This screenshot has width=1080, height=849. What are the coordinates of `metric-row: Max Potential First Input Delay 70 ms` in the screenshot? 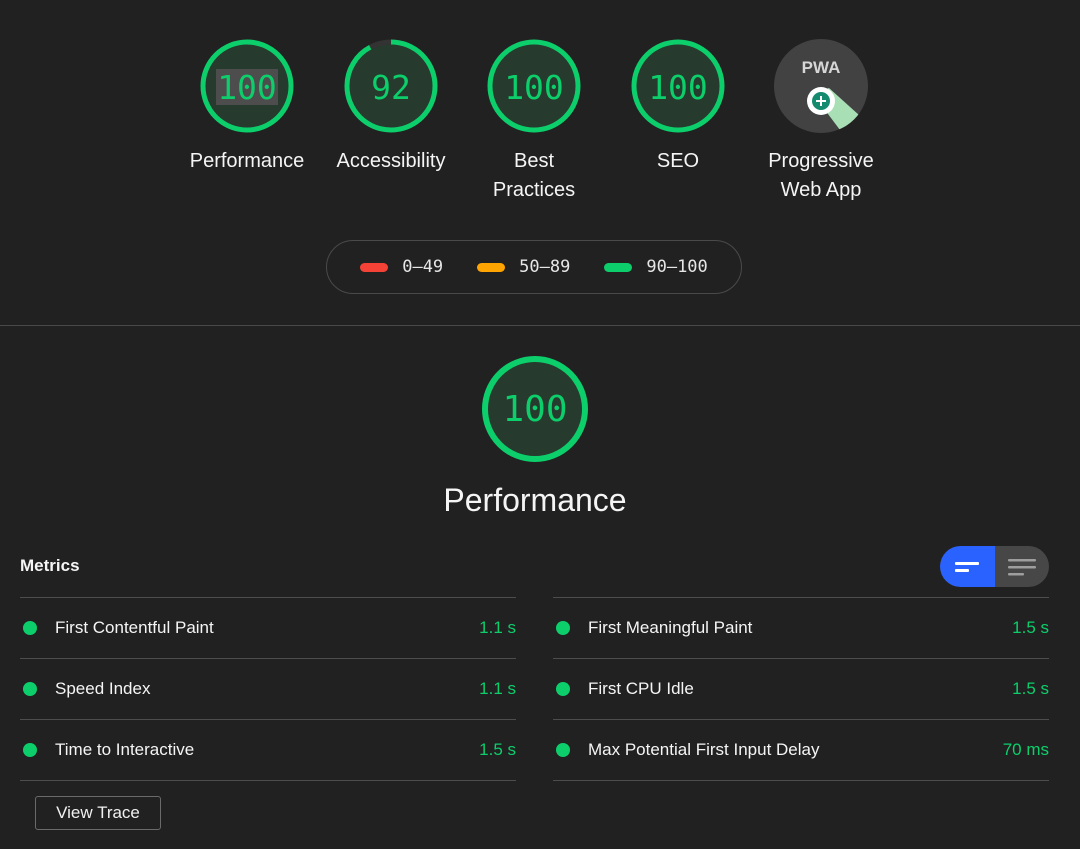 It's located at (801, 750).